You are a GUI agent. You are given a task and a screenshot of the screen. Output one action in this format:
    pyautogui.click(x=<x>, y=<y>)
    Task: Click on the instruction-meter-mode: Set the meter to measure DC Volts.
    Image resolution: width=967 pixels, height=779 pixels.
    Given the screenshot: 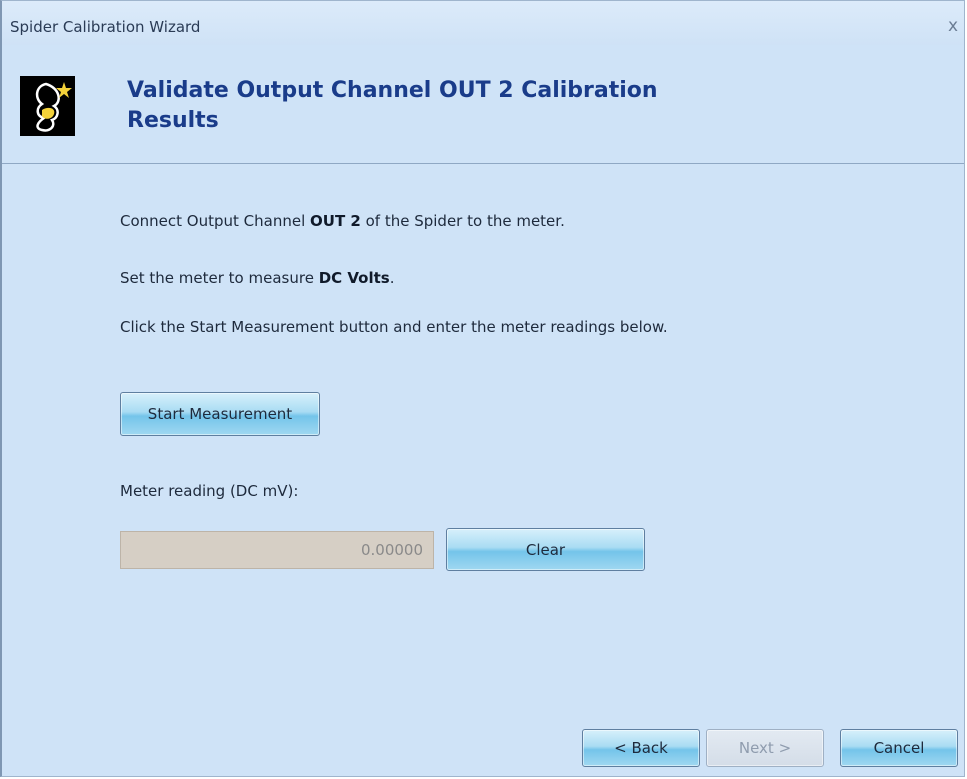 What is the action you would take?
    pyautogui.click(x=257, y=278)
    